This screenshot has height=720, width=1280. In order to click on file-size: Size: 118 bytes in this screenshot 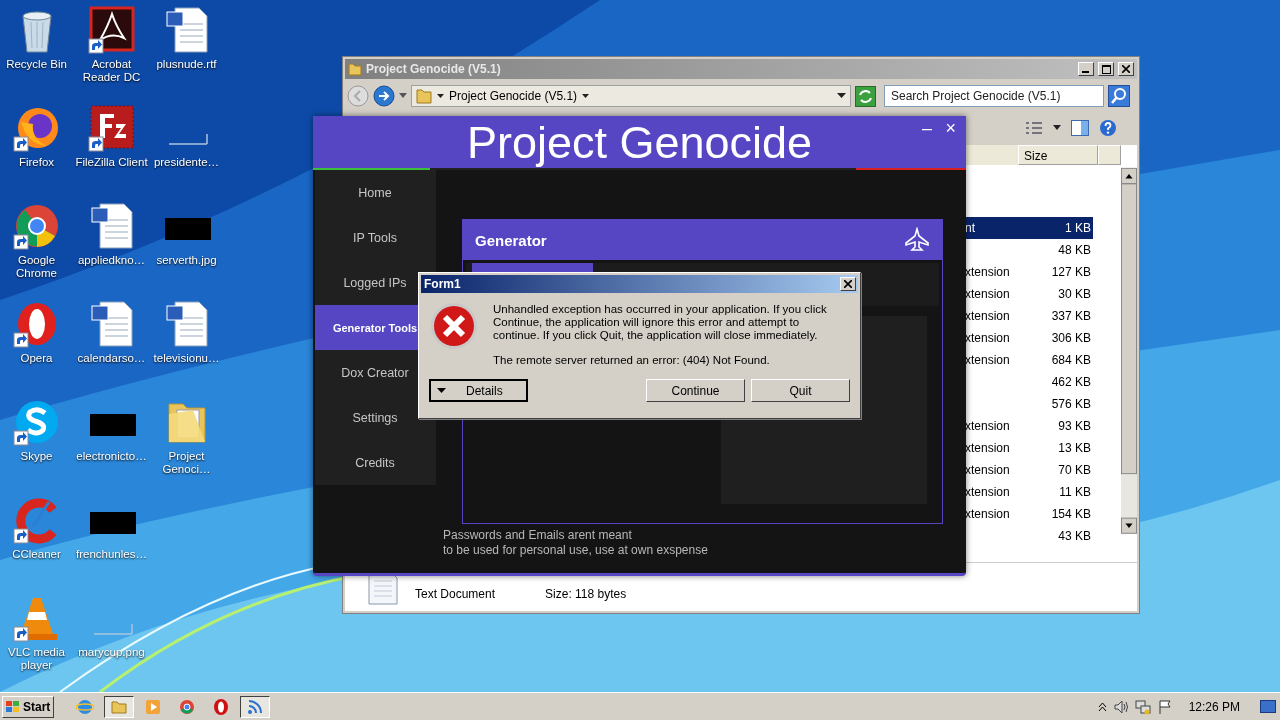, I will do `click(586, 594)`.